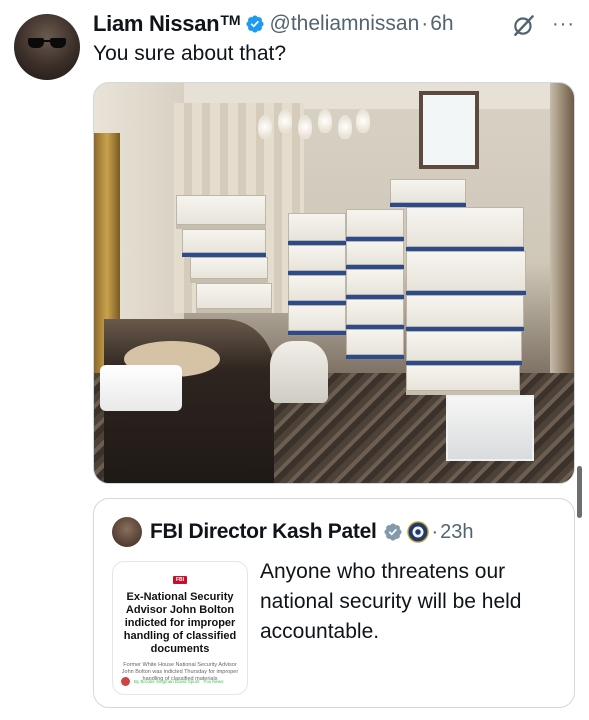 The width and height of the screenshot is (589, 720). What do you see at coordinates (417, 532) in the screenshot?
I see `fbi-seal-icon` at bounding box center [417, 532].